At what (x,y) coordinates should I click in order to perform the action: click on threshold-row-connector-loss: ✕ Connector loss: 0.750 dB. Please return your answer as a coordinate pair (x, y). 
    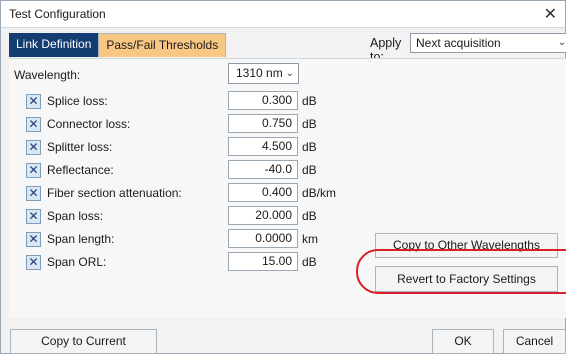
    Looking at the image, I should click on (209, 124).